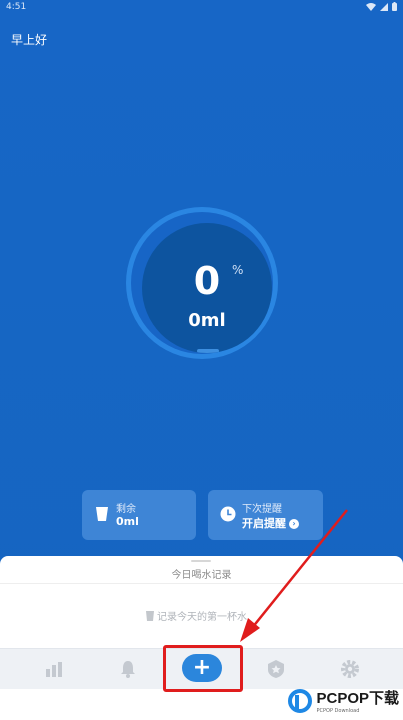 The width and height of the screenshot is (403, 720). Describe the element at coordinates (338, 711) in the screenshot. I see `watermark-subtext: PCPOP Download` at that location.